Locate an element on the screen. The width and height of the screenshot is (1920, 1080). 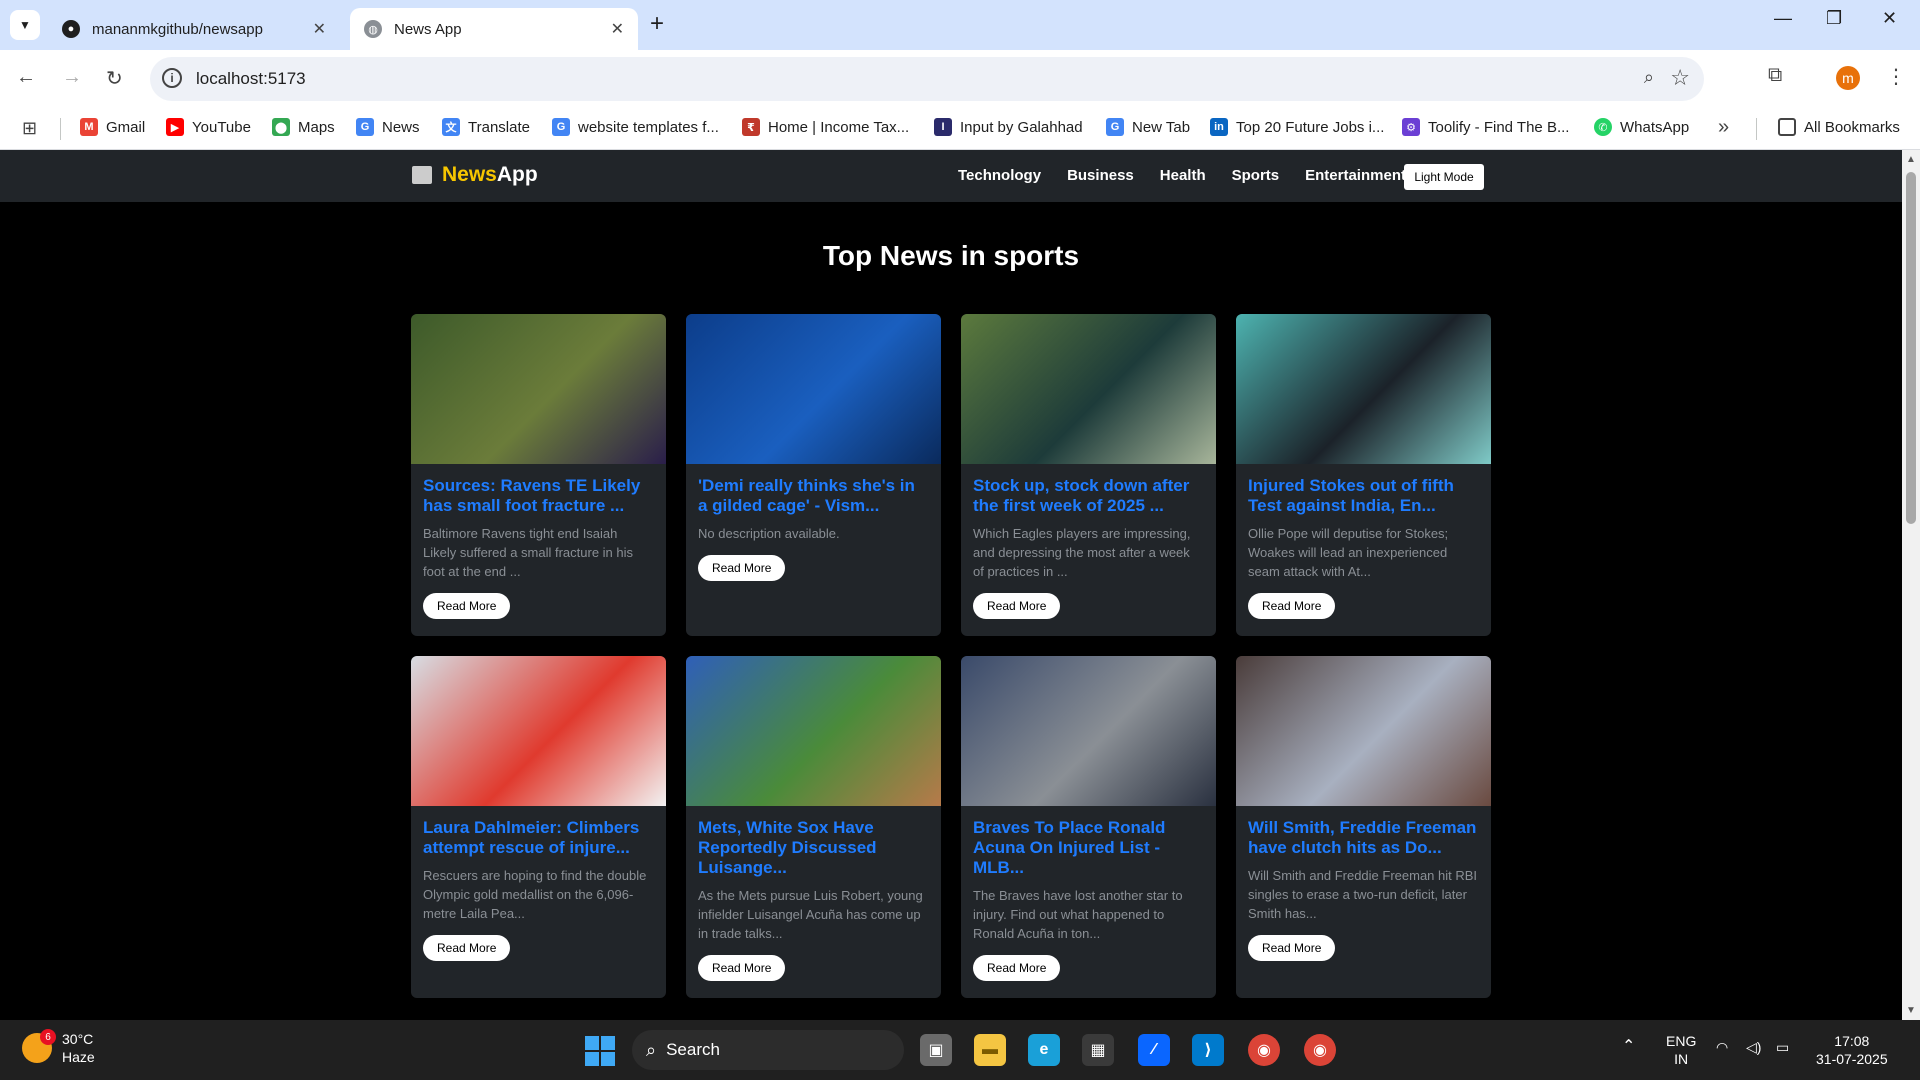
new-tab-button: + is located at coordinates (657, 24).